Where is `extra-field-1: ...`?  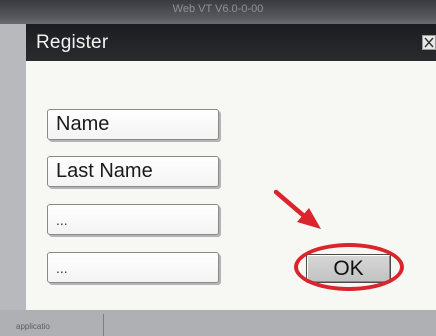 extra-field-1: ... is located at coordinates (133, 219).